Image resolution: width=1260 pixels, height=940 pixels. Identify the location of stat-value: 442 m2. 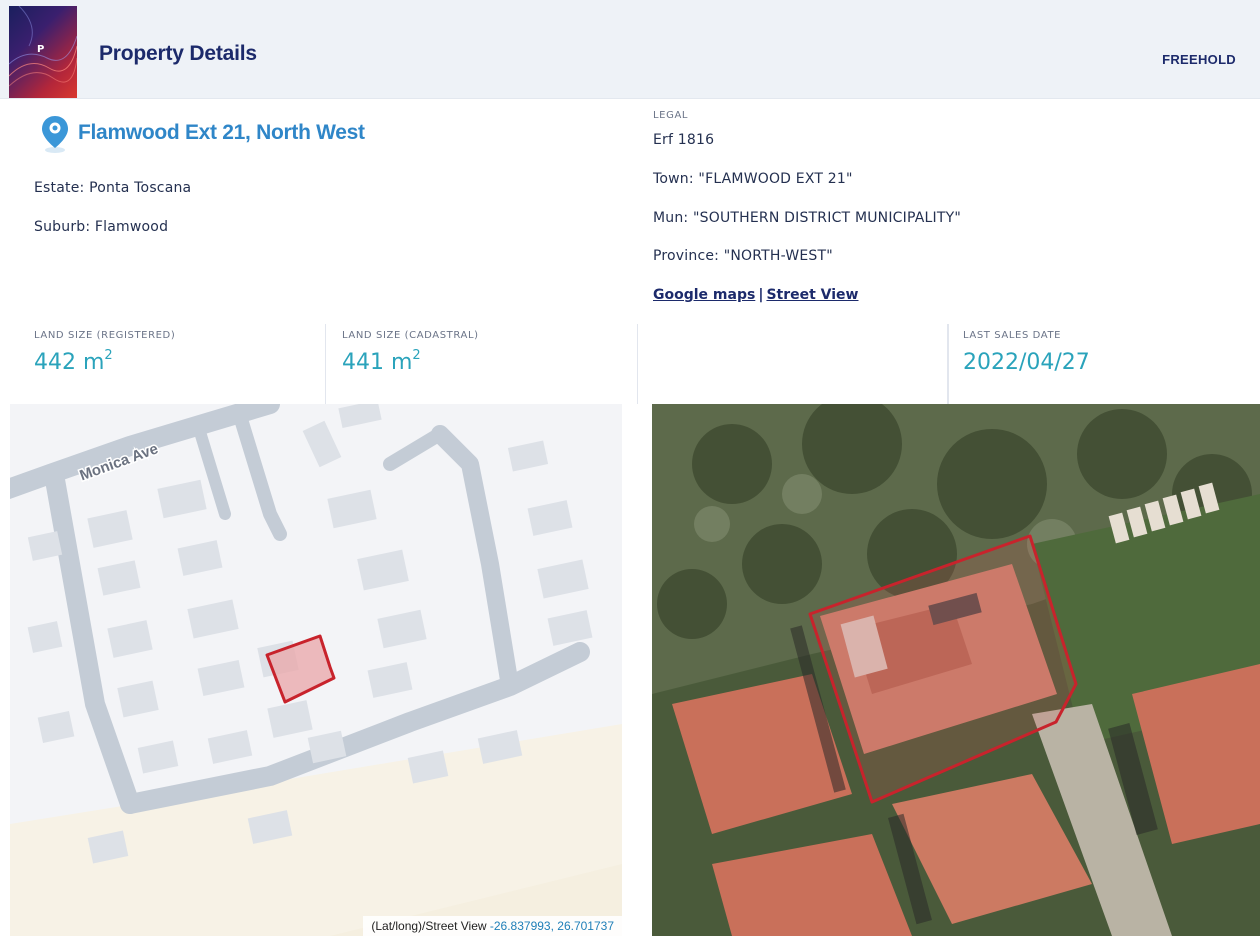
(73, 361).